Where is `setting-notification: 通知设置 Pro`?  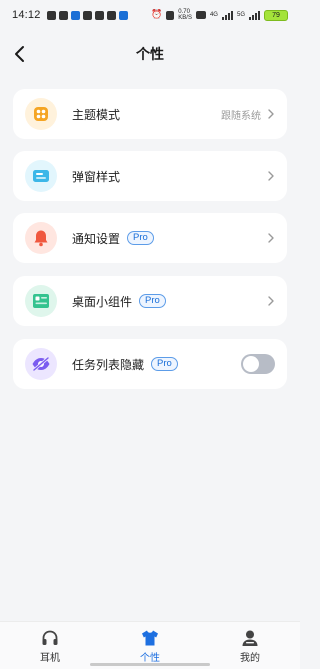 setting-notification: 通知设置 Pro is located at coordinates (150, 238).